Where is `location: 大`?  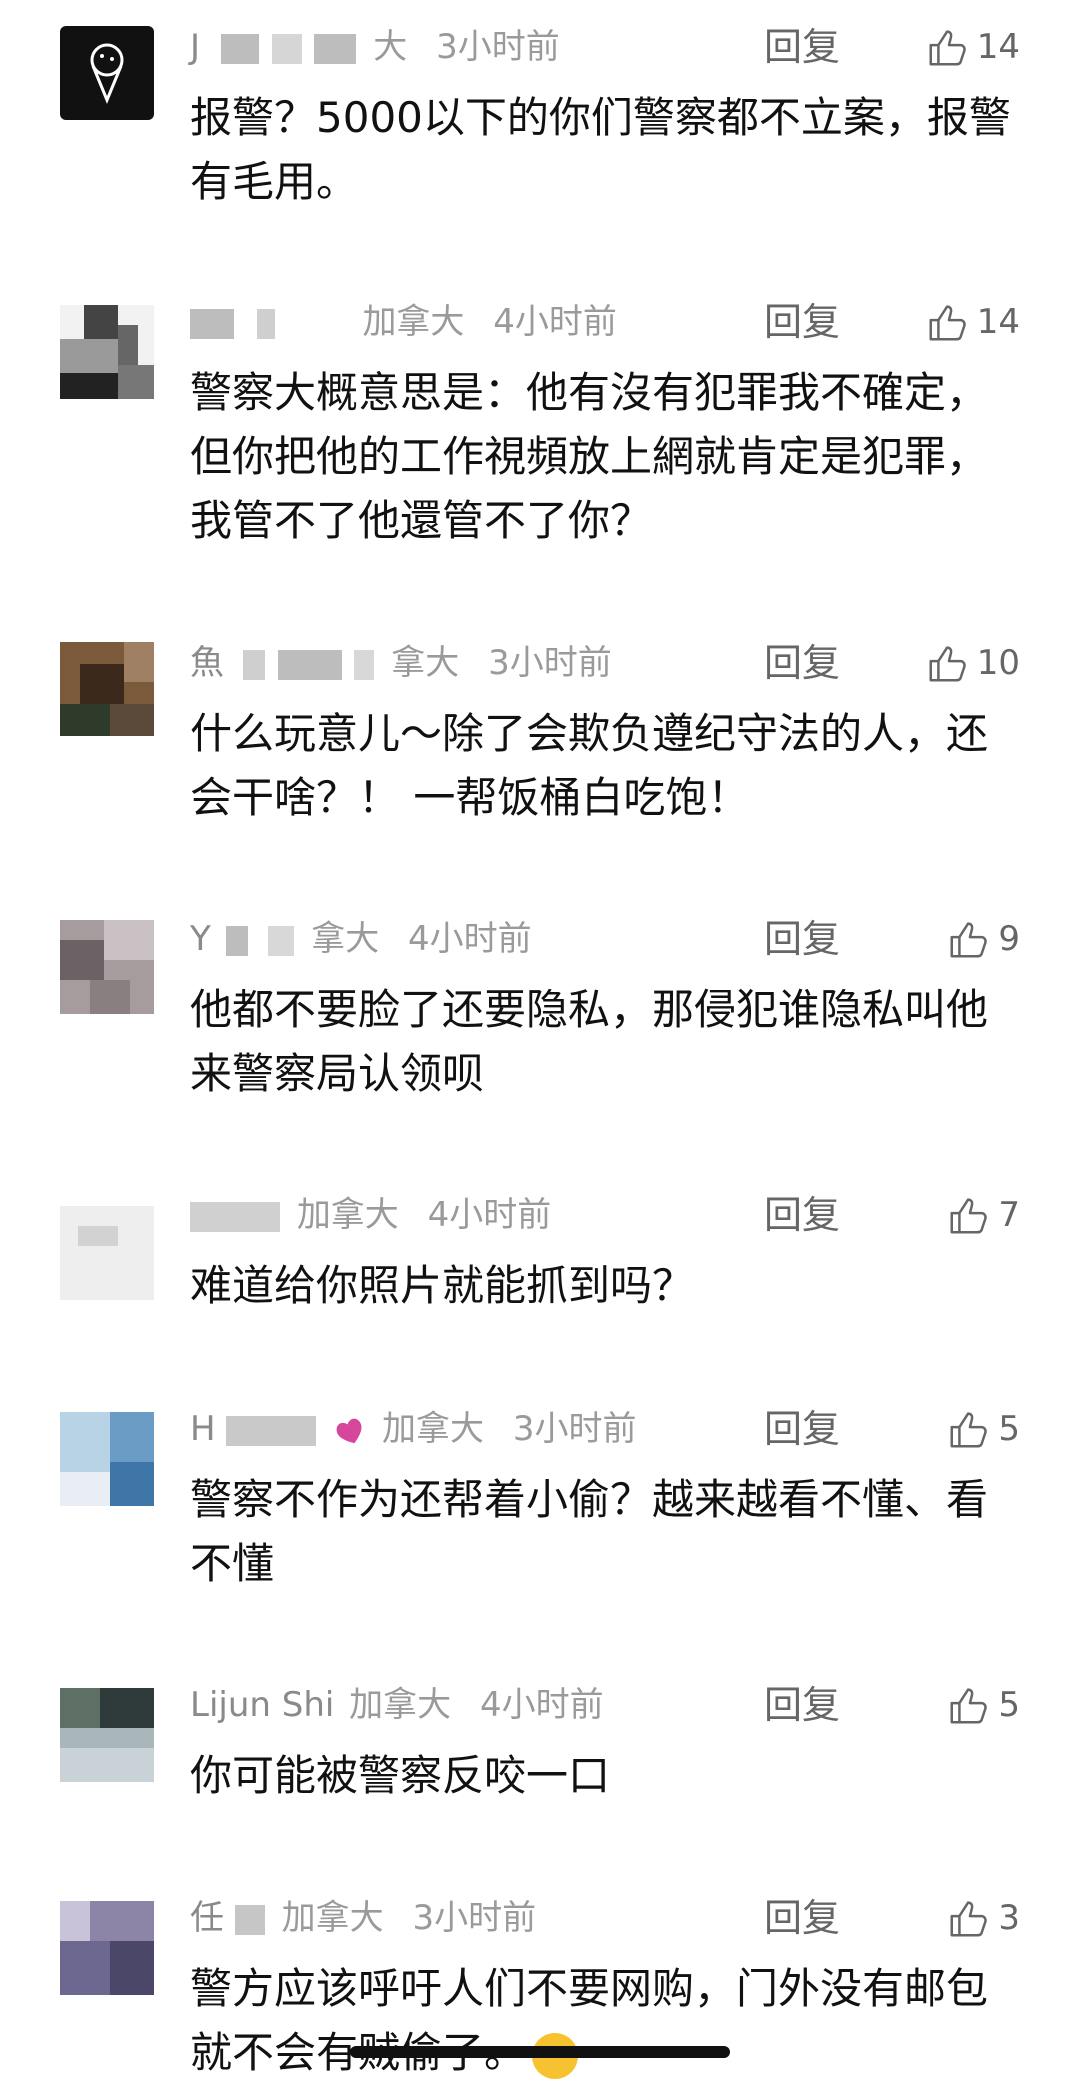 location: 大 is located at coordinates (390, 47).